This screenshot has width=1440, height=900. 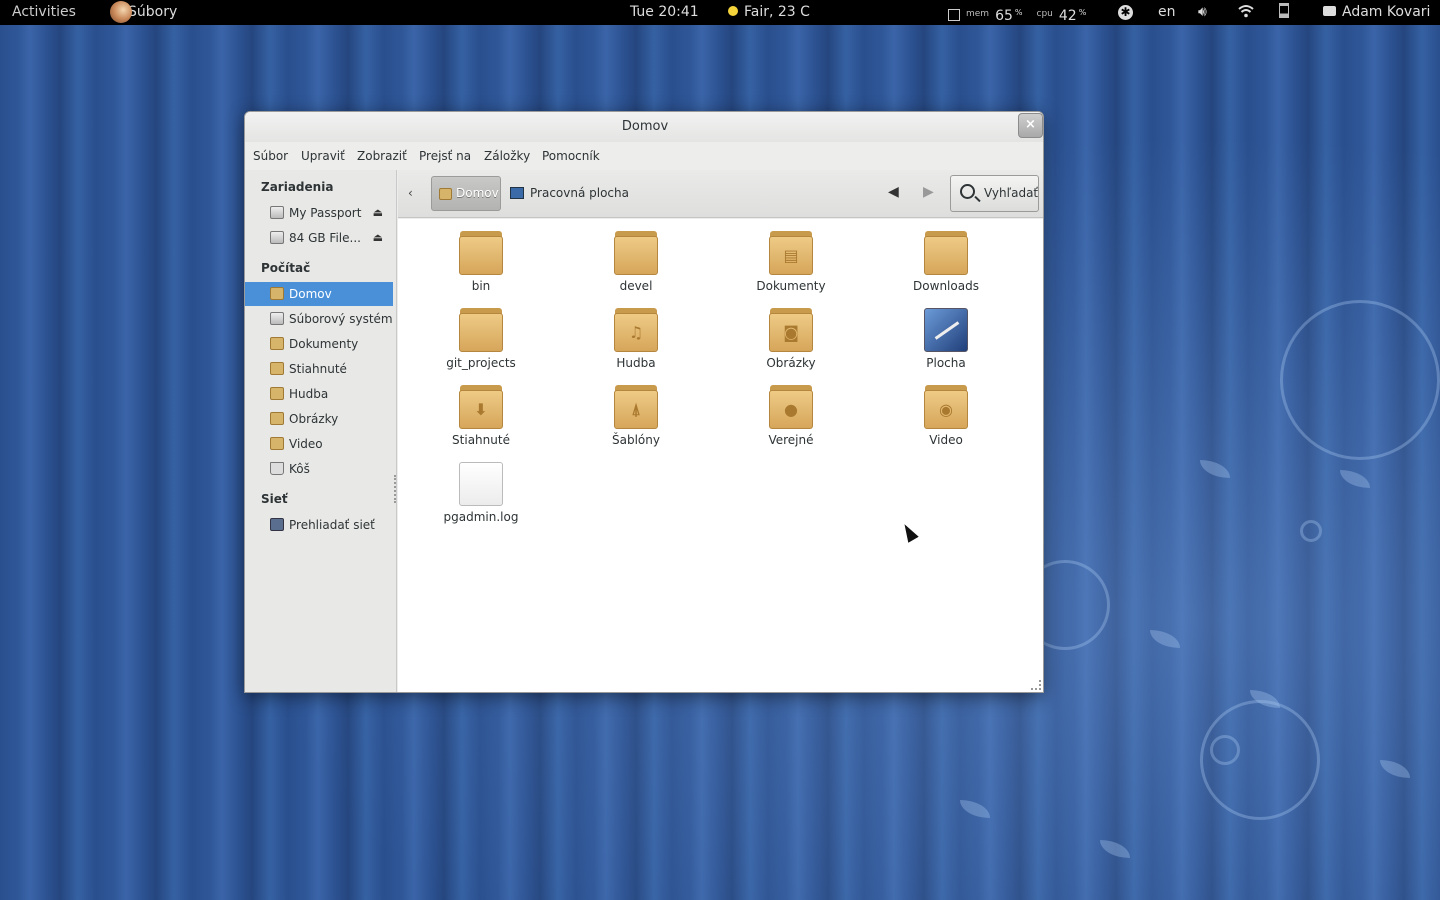 I want to click on sidebar-item-video: Video, so click(x=319, y=444).